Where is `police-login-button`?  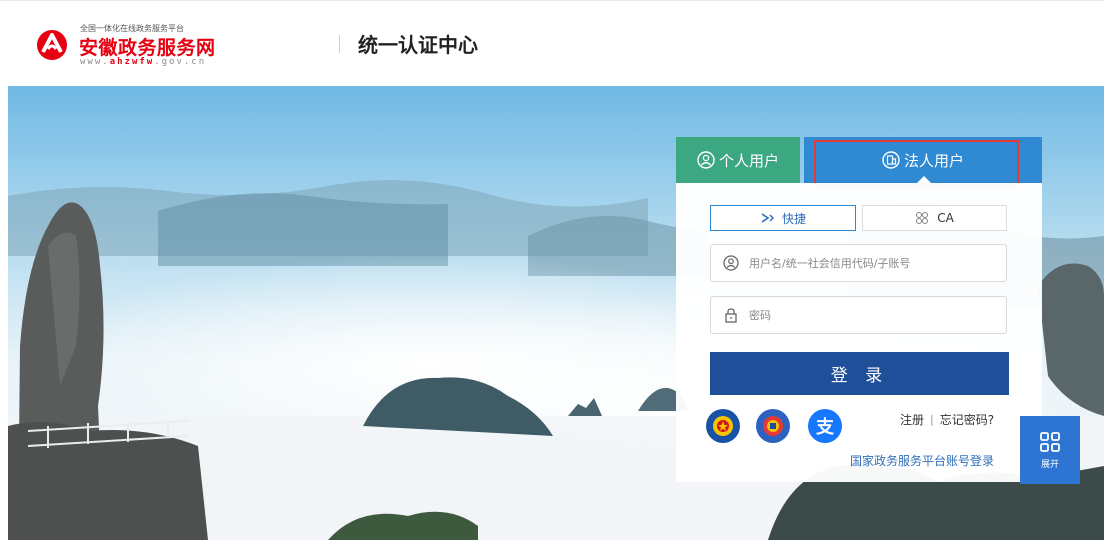 police-login-button is located at coordinates (723, 426).